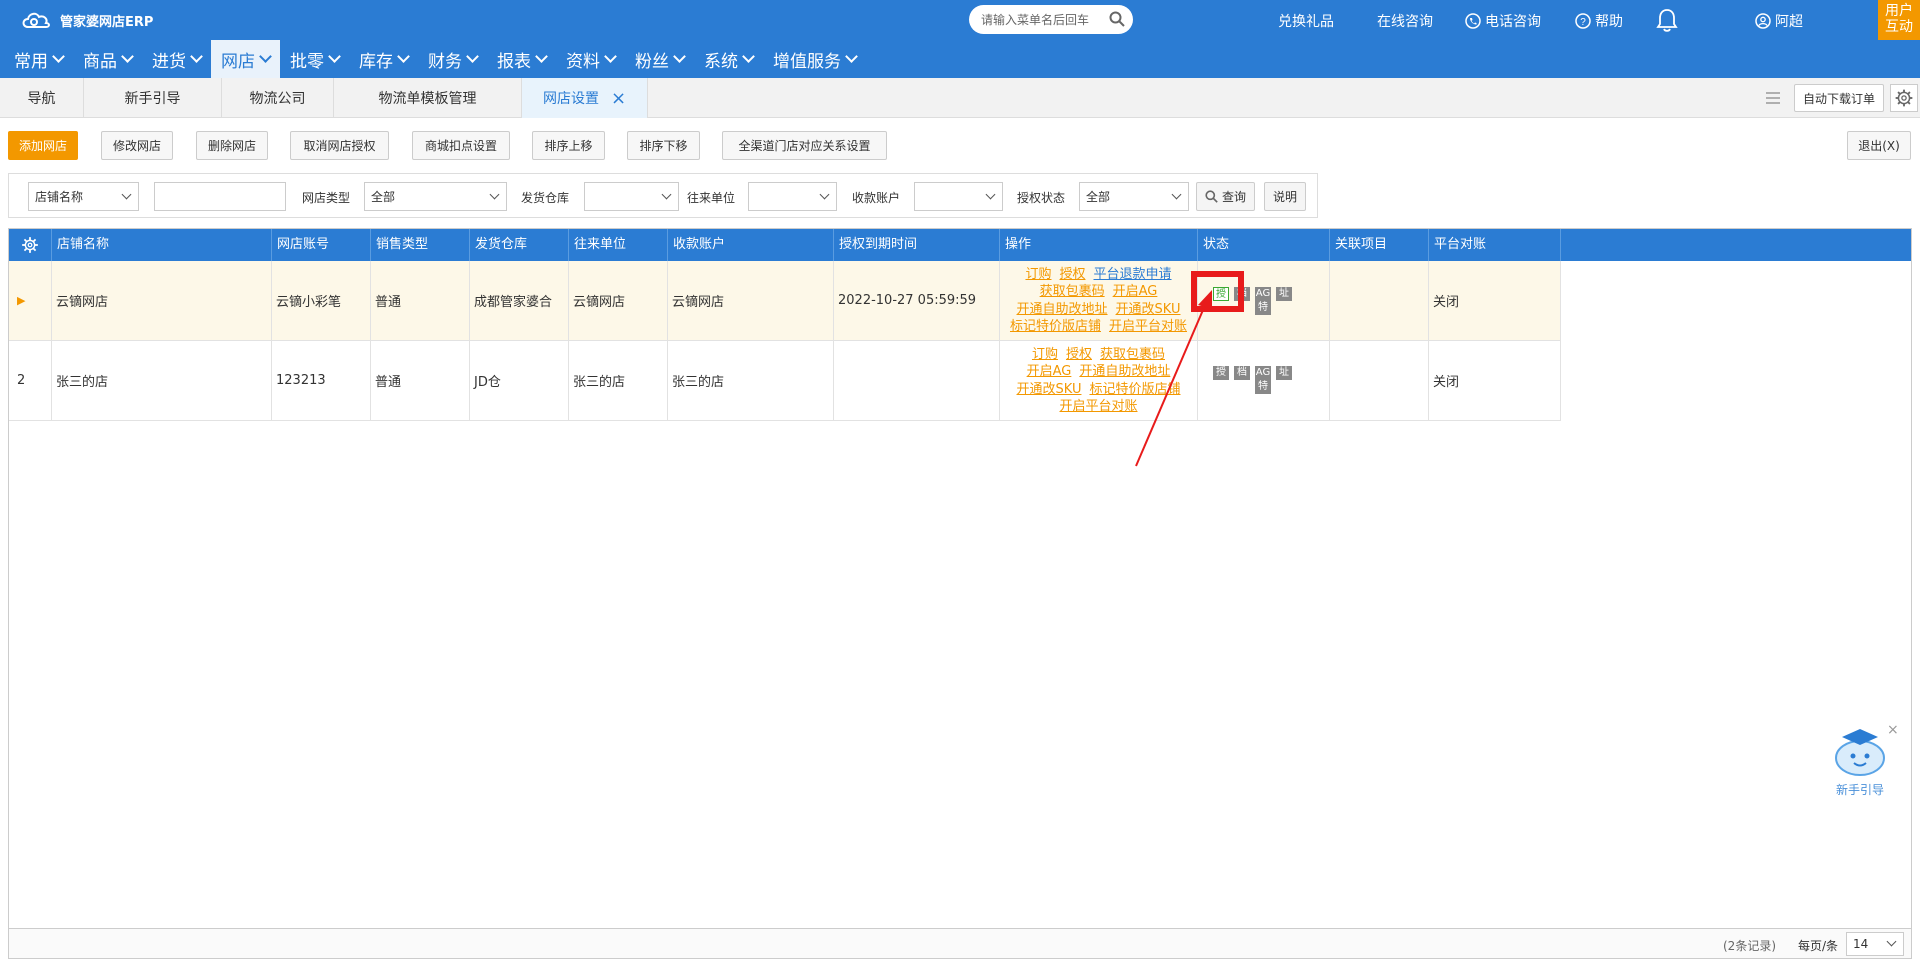 Image resolution: width=1920 pixels, height=969 pixels. Describe the element at coordinates (42, 98) in the screenshot. I see `tab-navigation: 导航` at that location.